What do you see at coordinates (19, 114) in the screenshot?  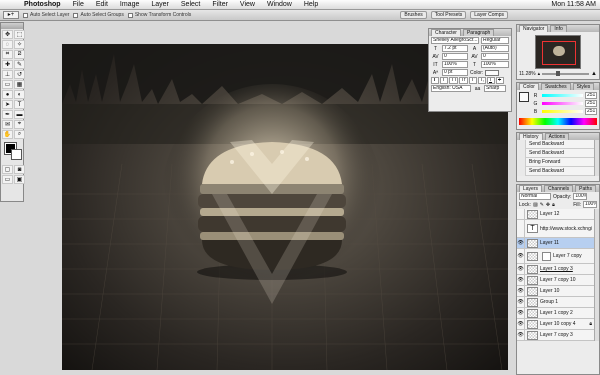 I see `shape-tool-icon: ▬` at bounding box center [19, 114].